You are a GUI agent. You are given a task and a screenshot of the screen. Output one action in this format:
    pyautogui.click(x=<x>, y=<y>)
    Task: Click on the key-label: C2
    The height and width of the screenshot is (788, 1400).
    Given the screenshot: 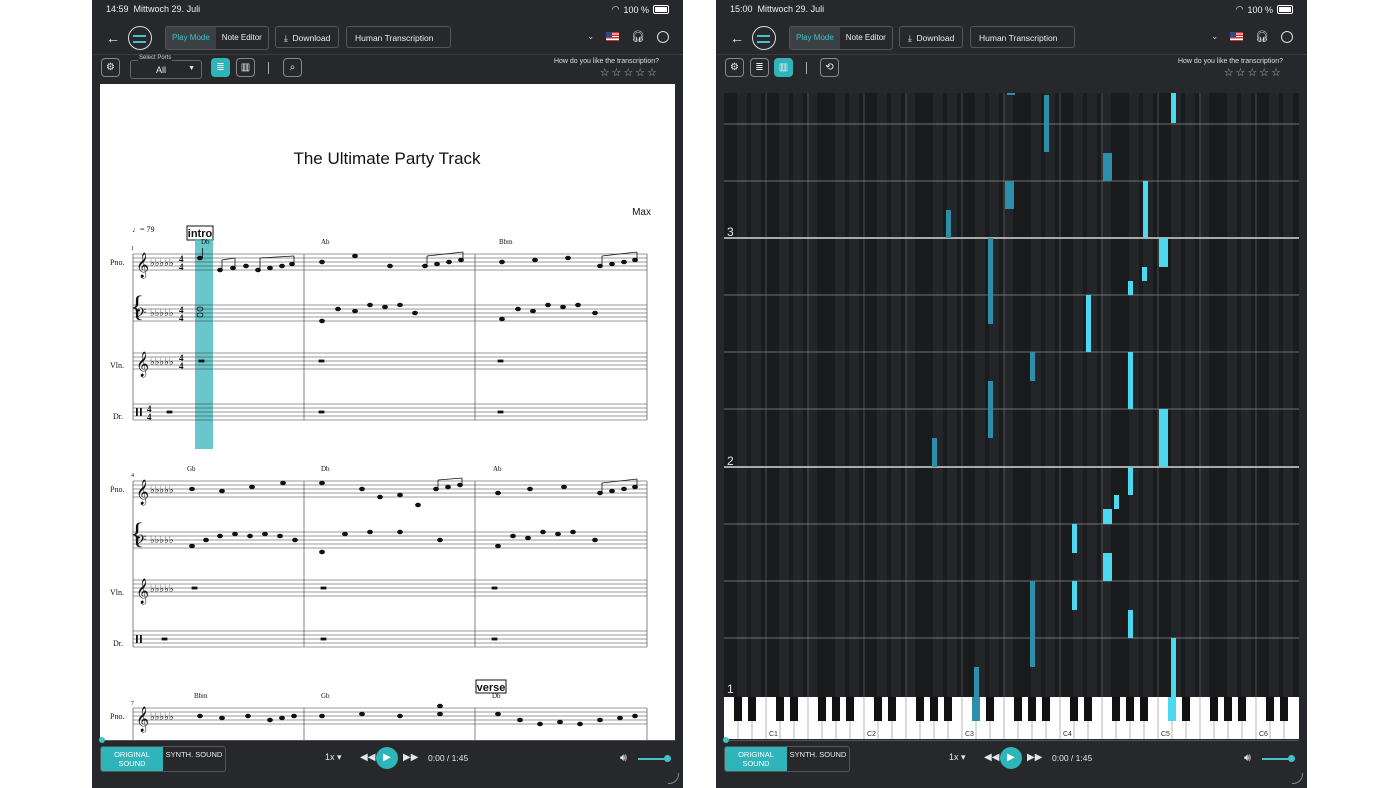 What is the action you would take?
    pyautogui.click(x=871, y=734)
    